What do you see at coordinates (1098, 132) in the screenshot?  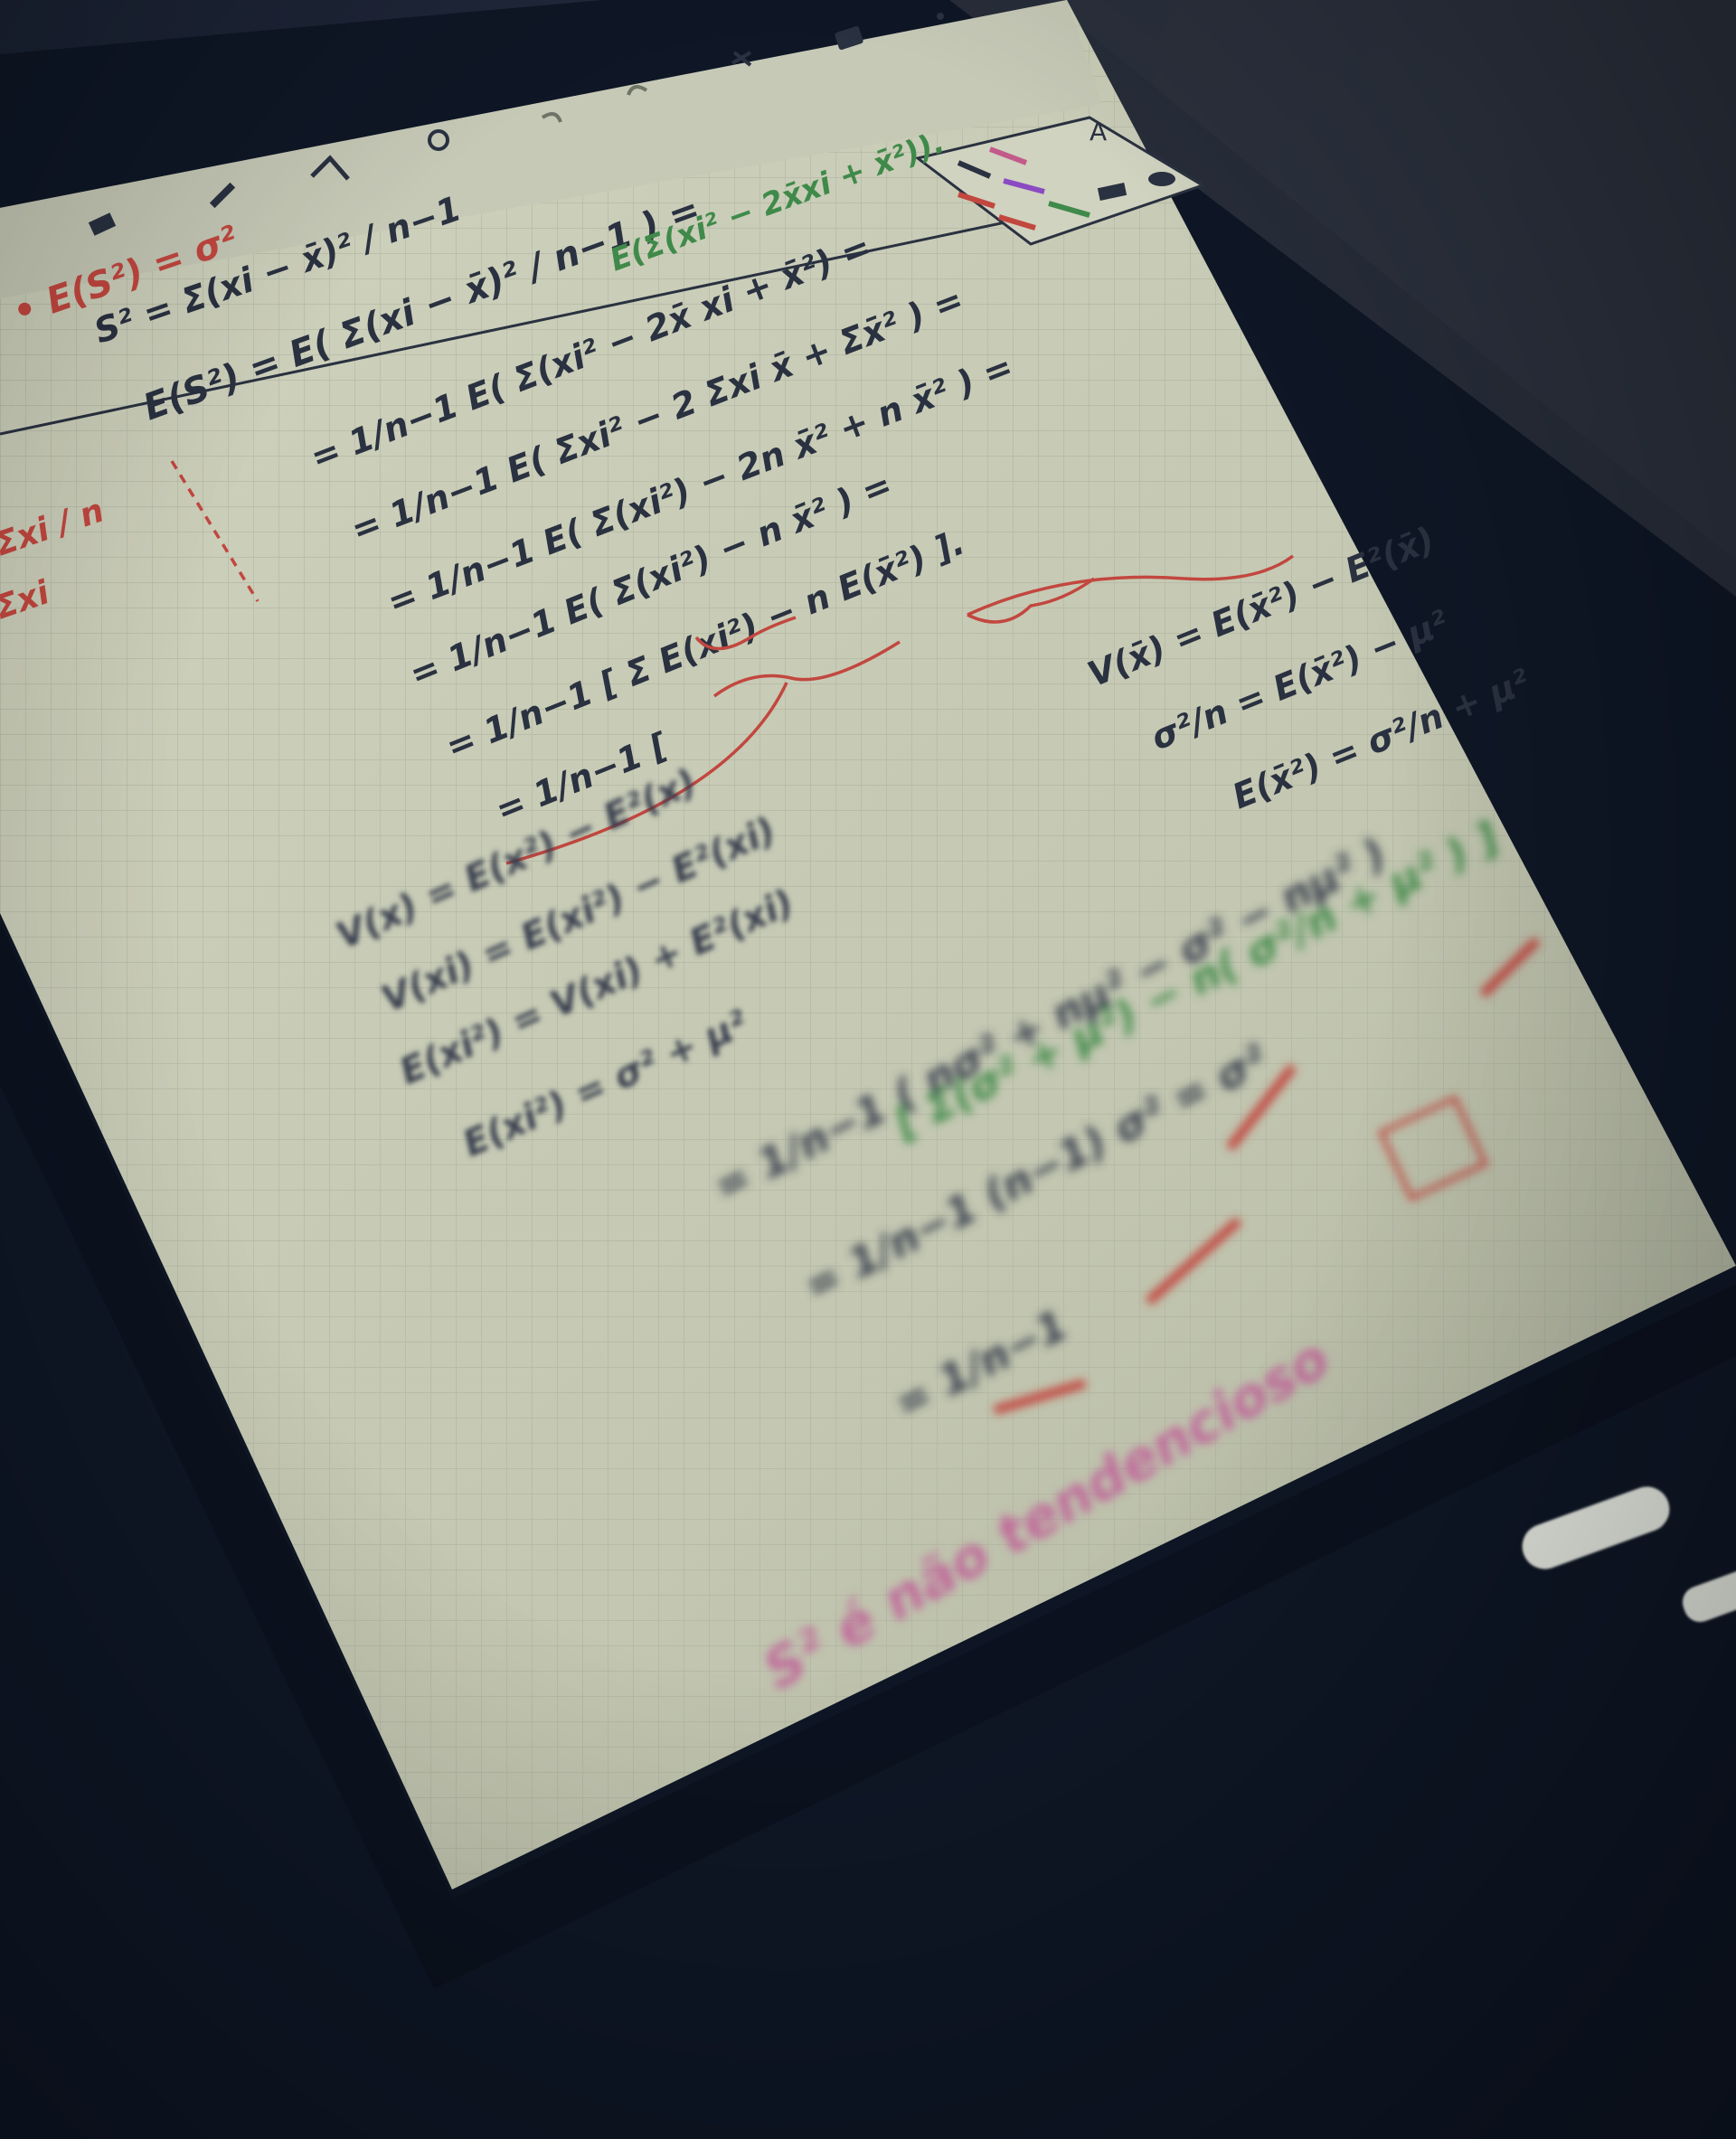 I see `text-tool-label: A` at bounding box center [1098, 132].